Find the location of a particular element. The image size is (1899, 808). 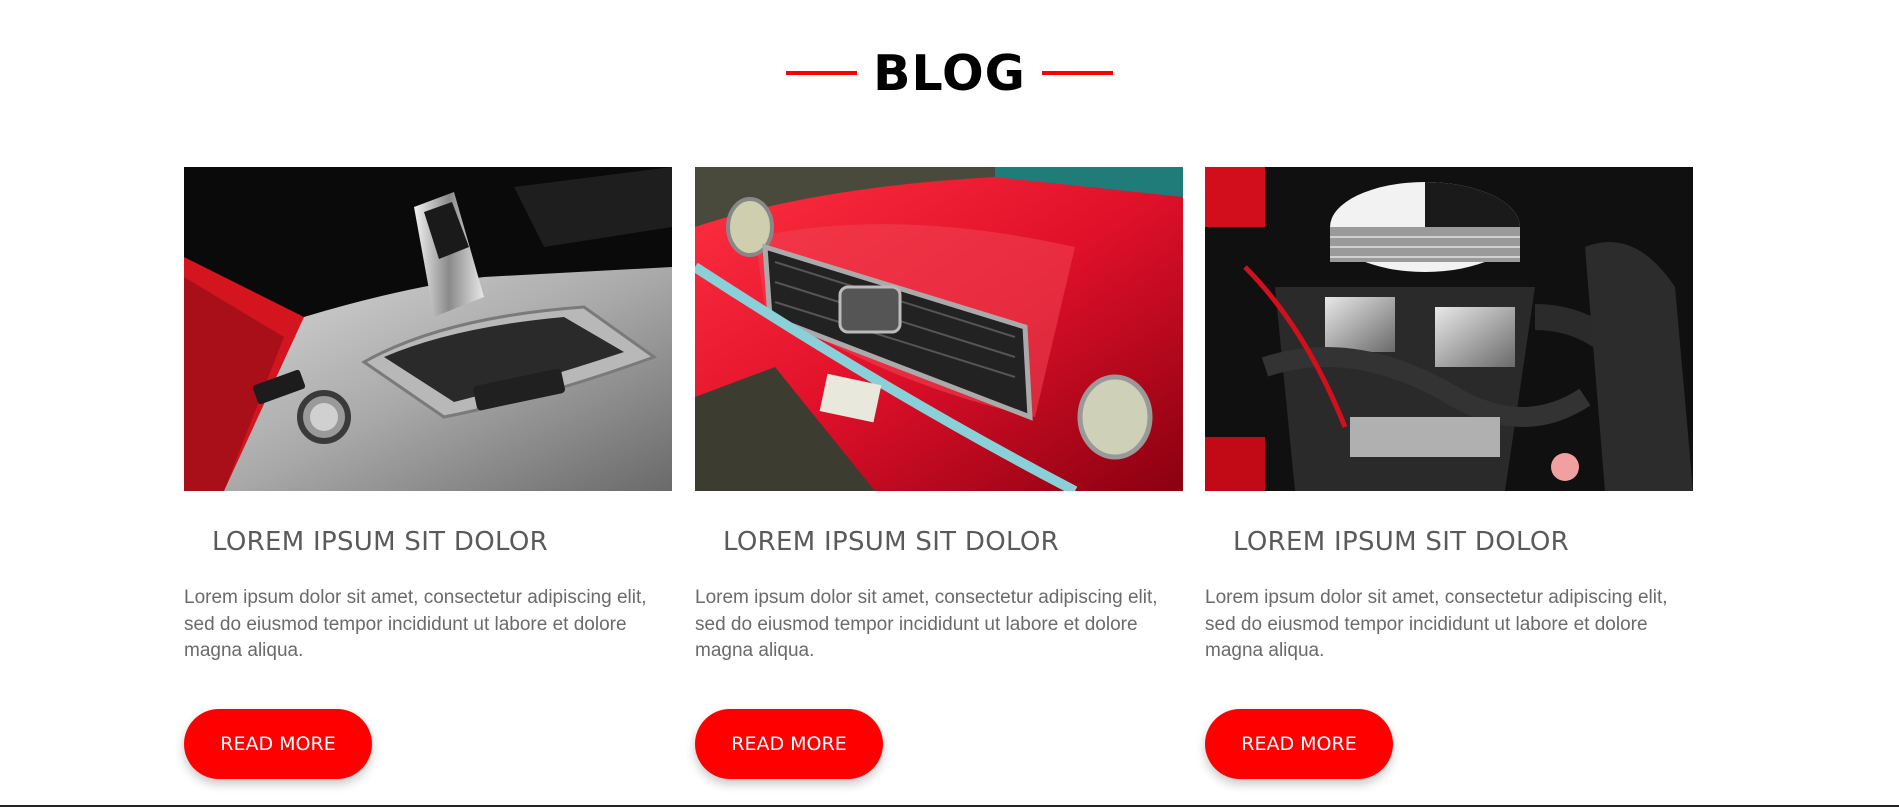

red-mustang-image is located at coordinates (939, 329).